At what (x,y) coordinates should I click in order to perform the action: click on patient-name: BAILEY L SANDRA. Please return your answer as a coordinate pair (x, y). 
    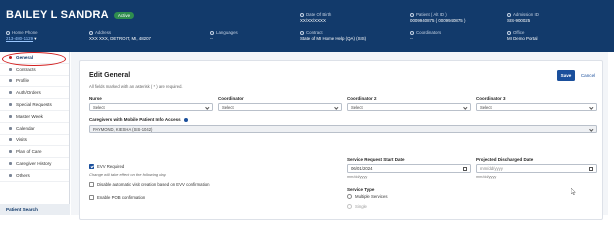
    Looking at the image, I should click on (57, 15).